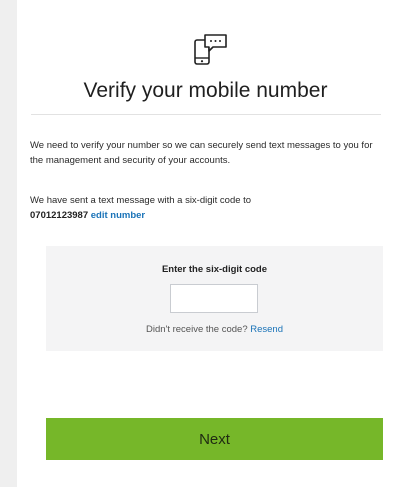 This screenshot has width=394, height=487. I want to click on code-label: Enter the six-digit code, so click(214, 269).